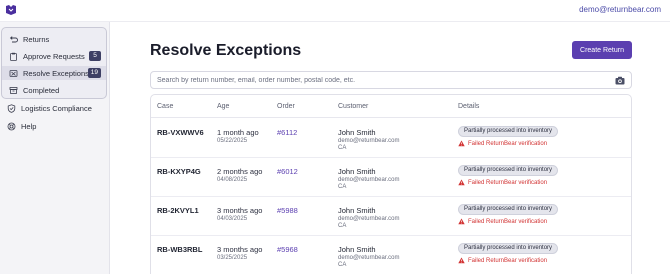 This screenshot has height=274, width=670. Describe the element at coordinates (287, 210) in the screenshot. I see `order-link: #5988` at that location.